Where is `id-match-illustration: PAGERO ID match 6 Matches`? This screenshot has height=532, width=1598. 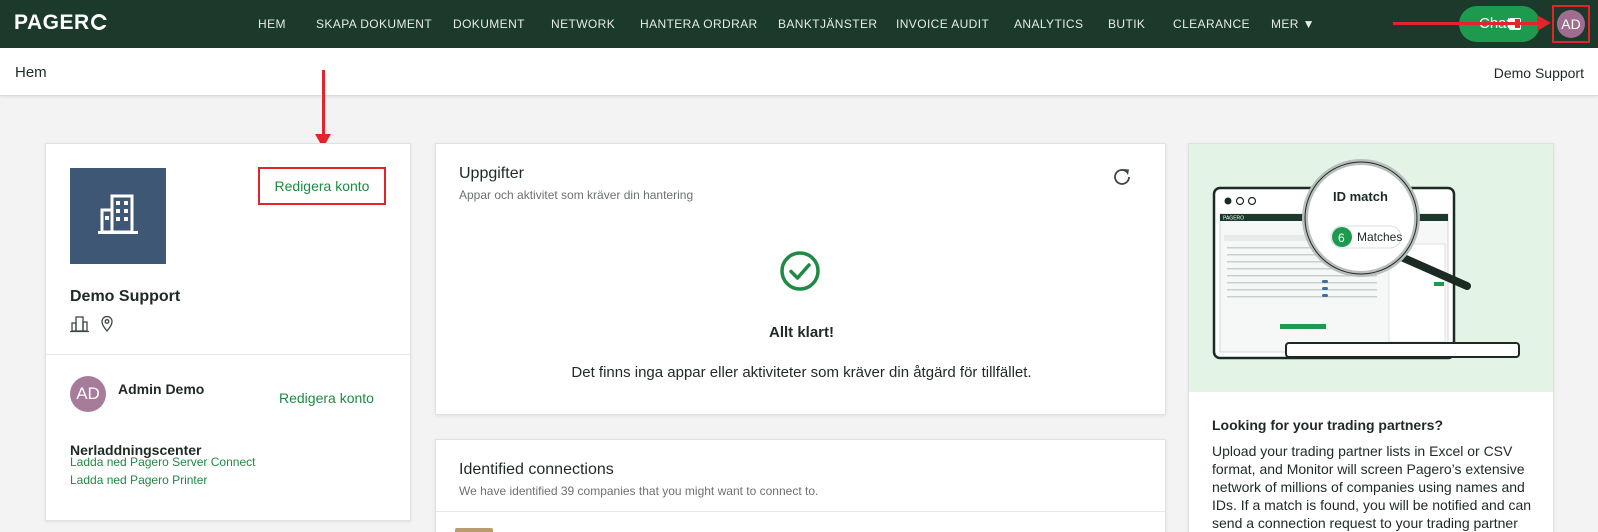
id-match-illustration: PAGERO ID match 6 Matches is located at coordinates (1371, 268).